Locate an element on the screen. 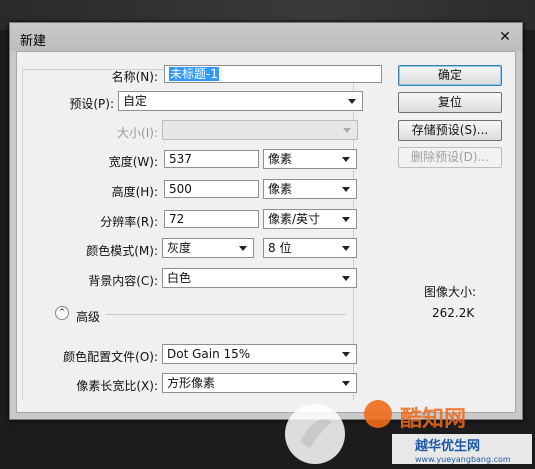 The height and width of the screenshot is (469, 535). background-select: 白色 is located at coordinates (259, 278).